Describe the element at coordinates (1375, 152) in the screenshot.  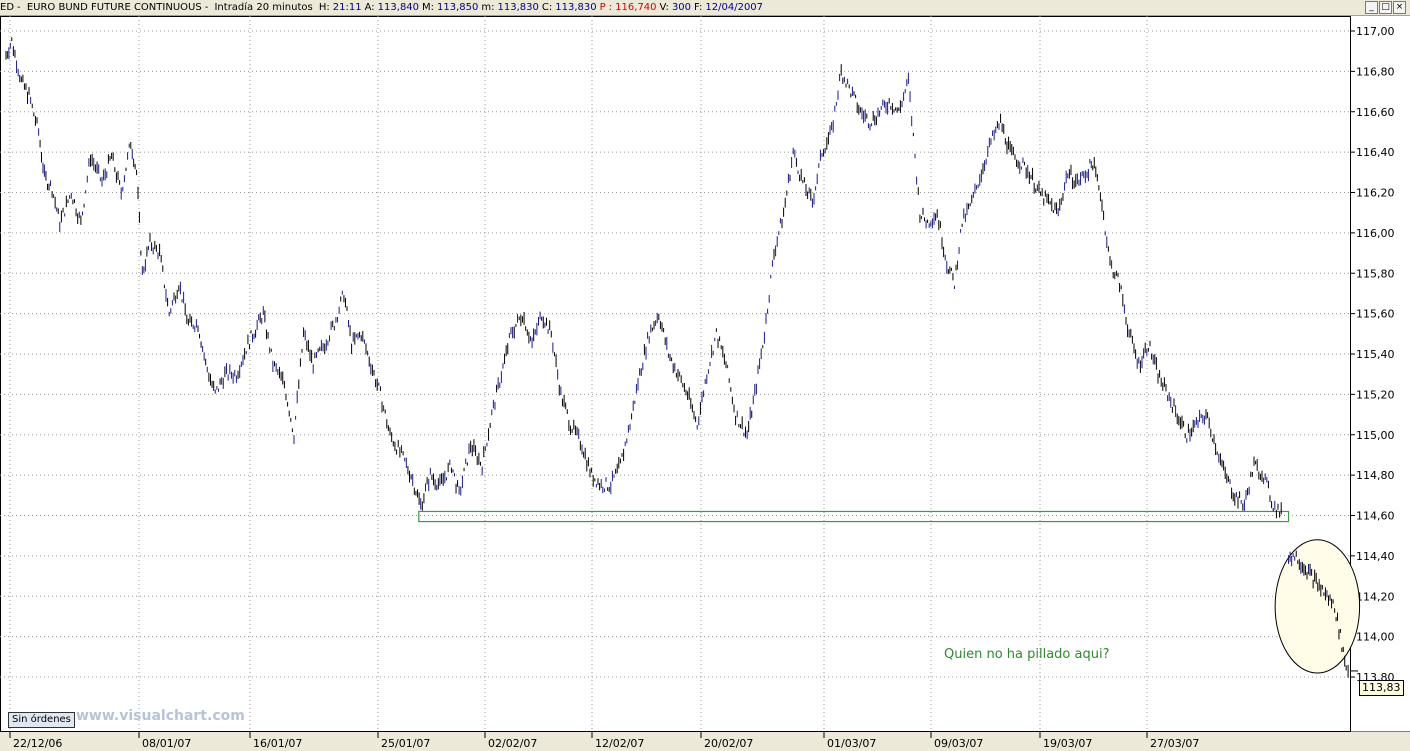
I see `y-tick-label: 116,40` at that location.